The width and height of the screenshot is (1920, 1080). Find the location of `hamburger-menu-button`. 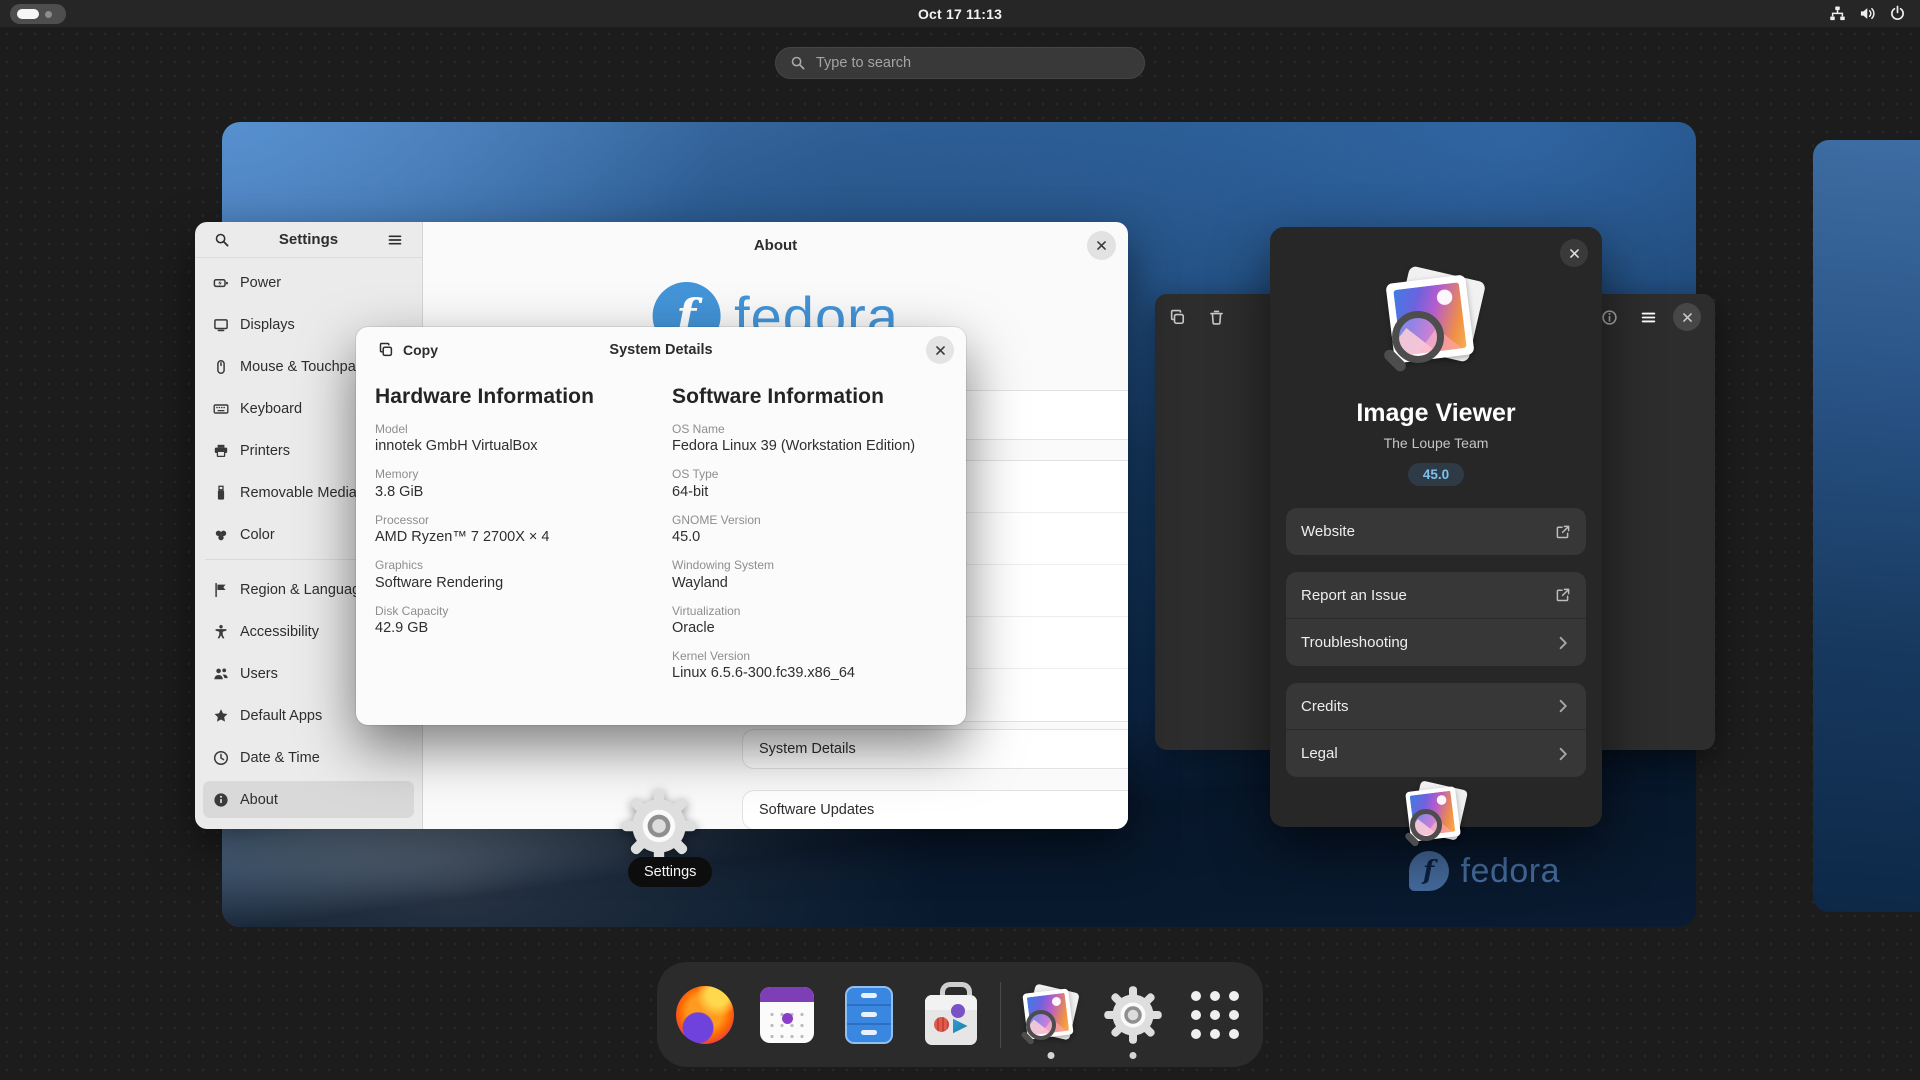

hamburger-menu-button is located at coordinates (395, 240).